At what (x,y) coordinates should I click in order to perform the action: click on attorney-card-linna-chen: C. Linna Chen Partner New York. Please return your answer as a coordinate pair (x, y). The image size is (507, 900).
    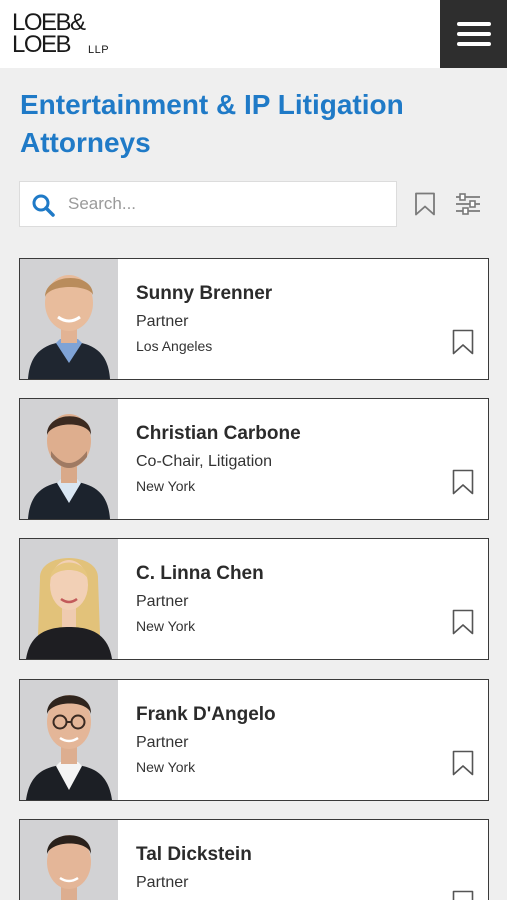
    Looking at the image, I should click on (254, 599).